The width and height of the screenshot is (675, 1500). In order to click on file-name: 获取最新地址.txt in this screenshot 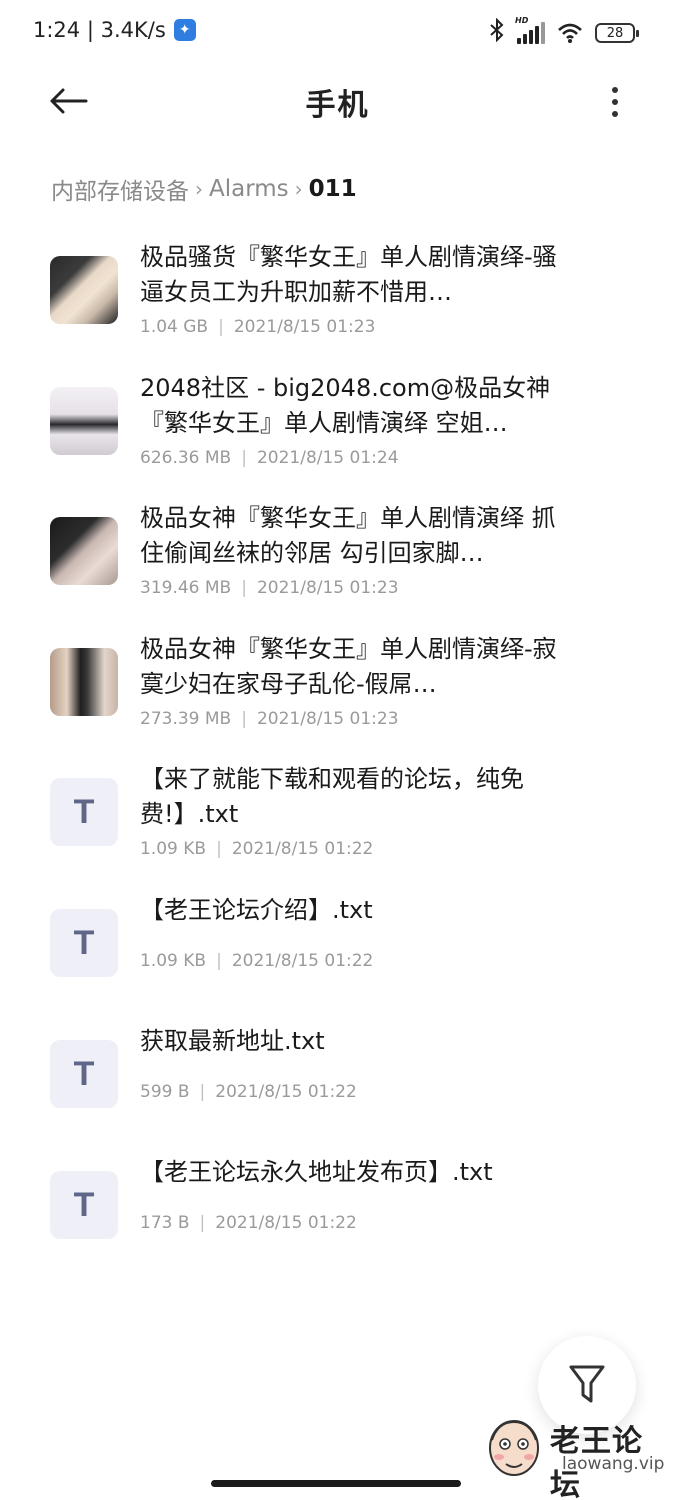, I will do `click(232, 1041)`.